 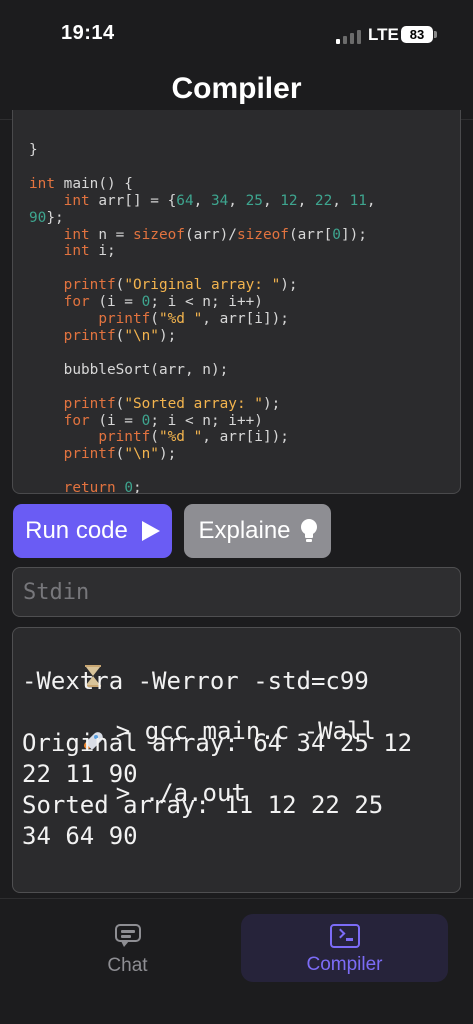 What do you see at coordinates (344, 936) in the screenshot?
I see `terminal-icon` at bounding box center [344, 936].